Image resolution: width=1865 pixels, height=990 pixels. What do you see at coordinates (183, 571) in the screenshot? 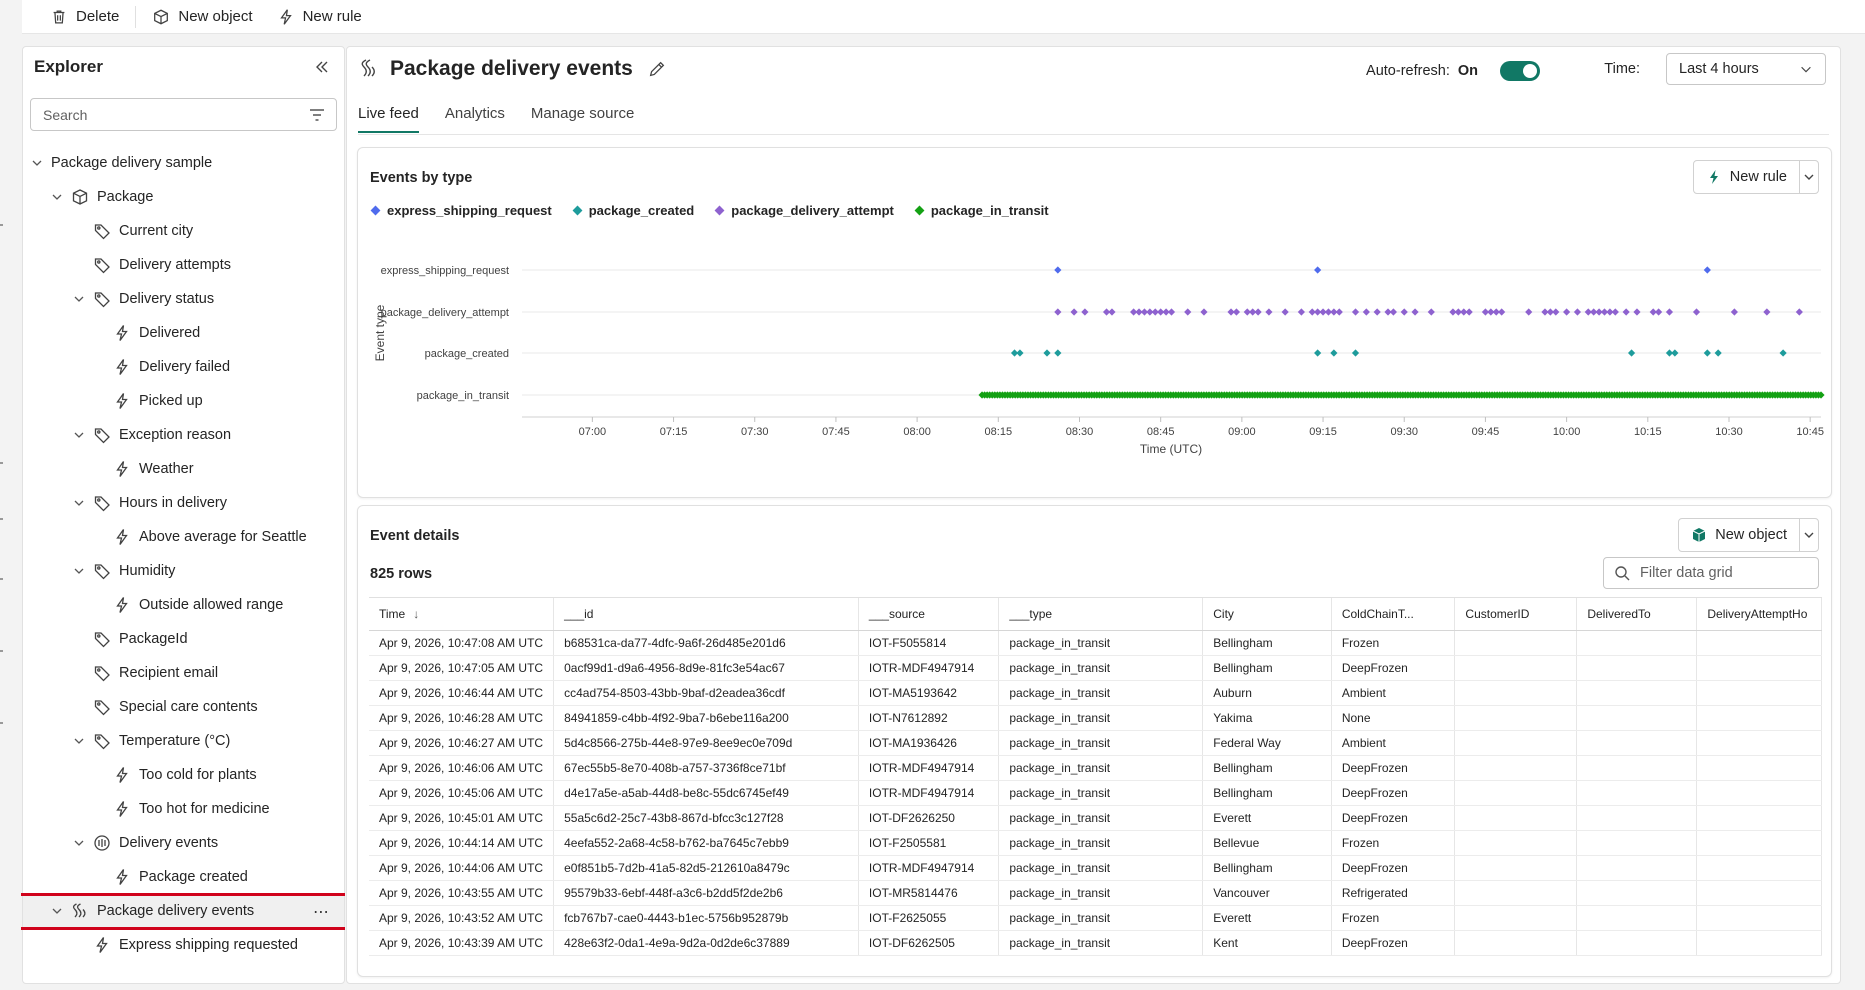
I see `tree-item-humidity: Humidity` at bounding box center [183, 571].